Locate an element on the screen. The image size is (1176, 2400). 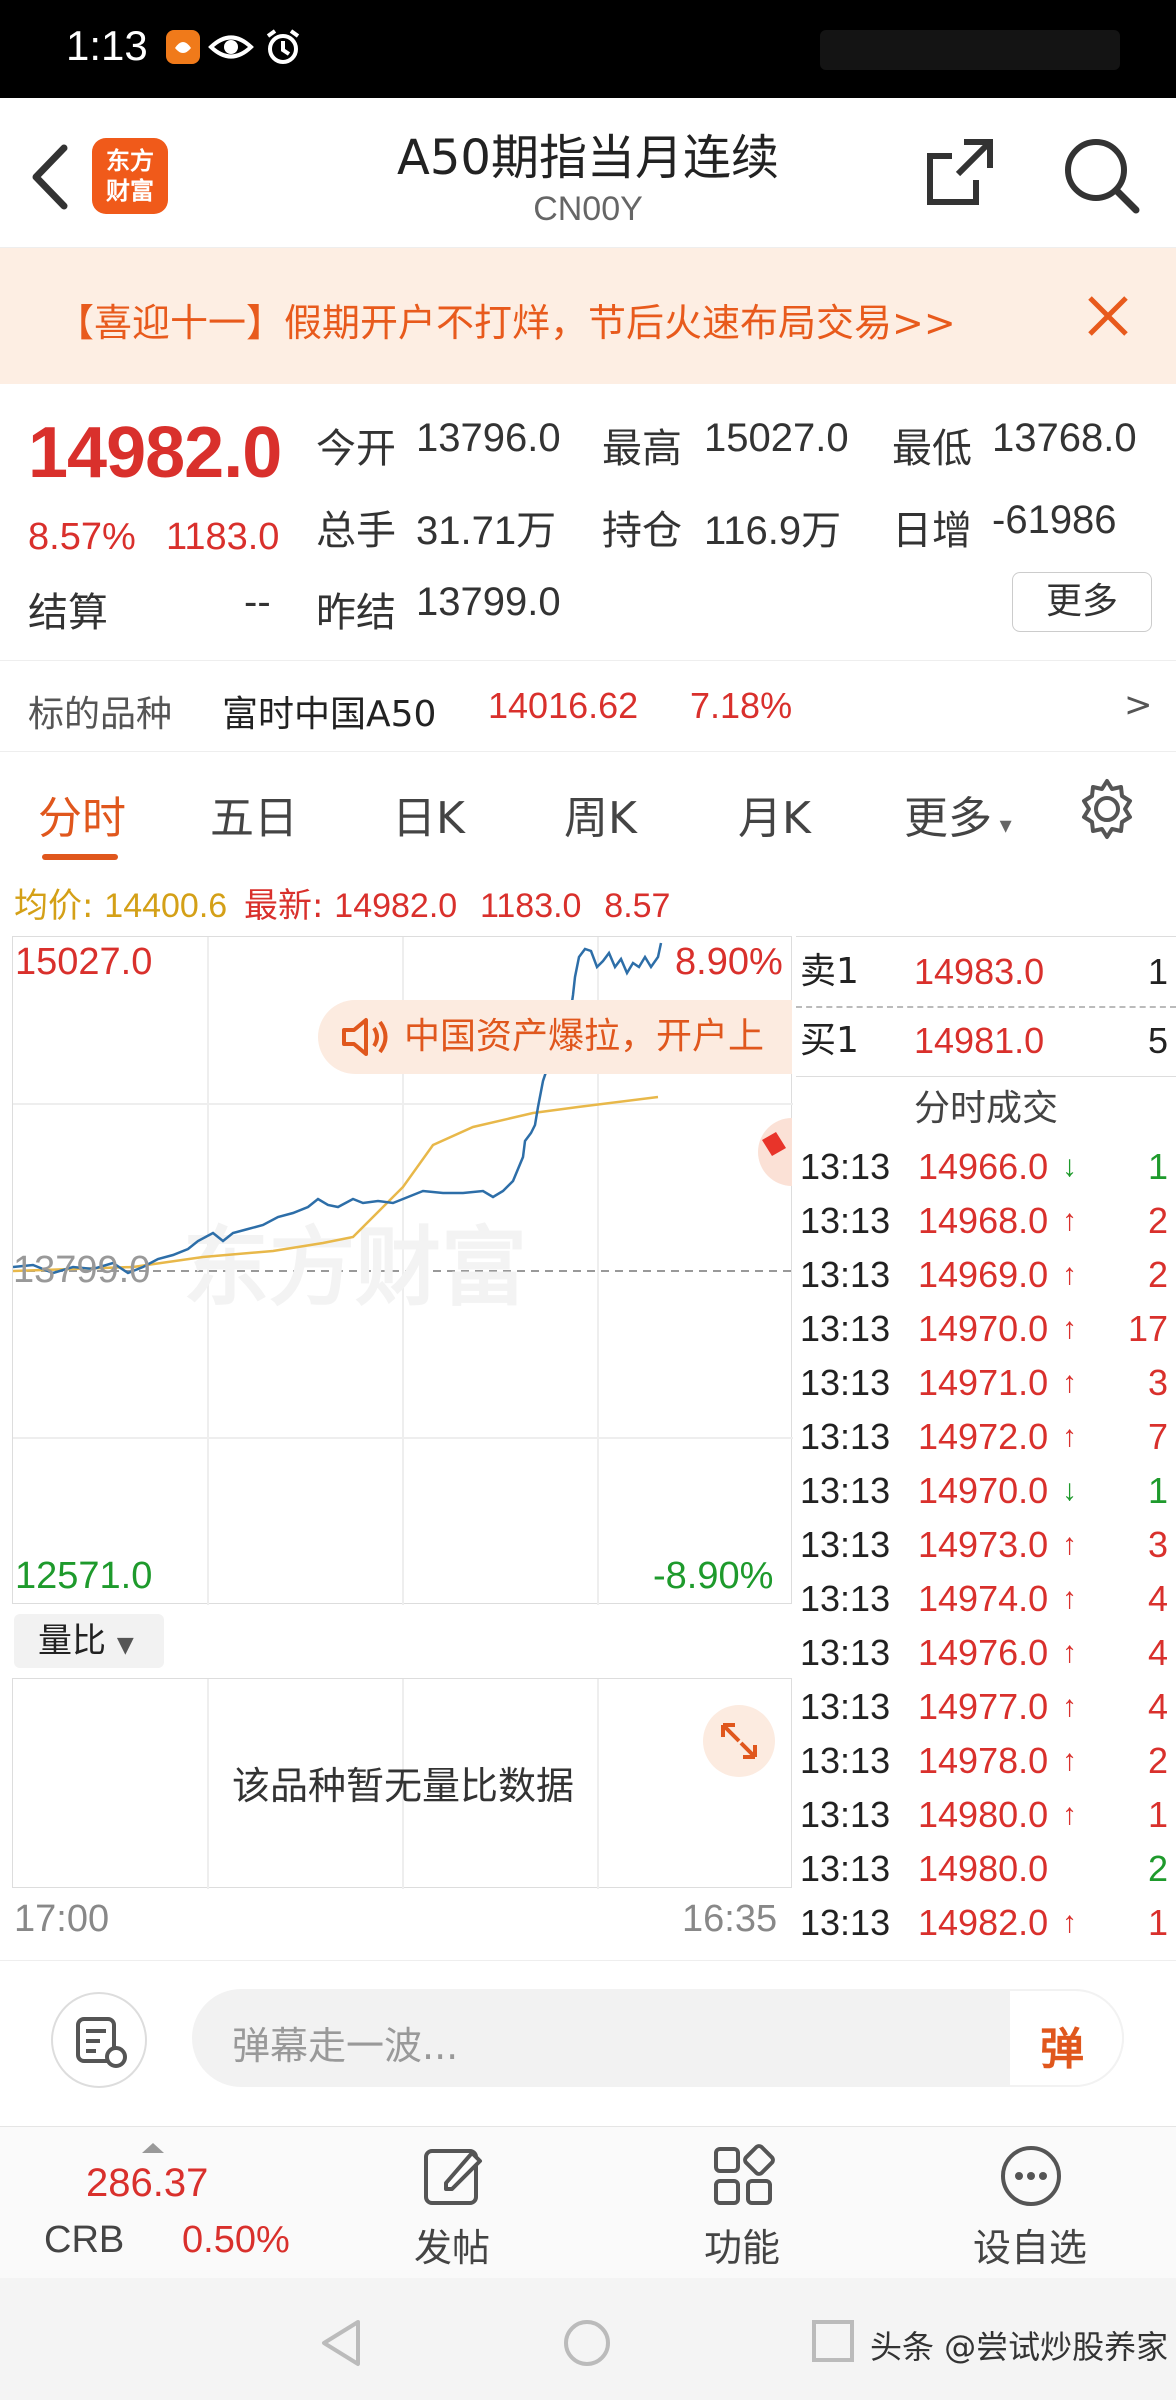
tab-five-day: 五日 is located at coordinates (254, 814).